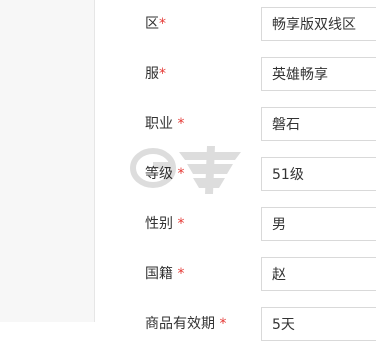 The width and height of the screenshot is (376, 341). Describe the element at coordinates (165, 224) in the screenshot. I see `gender-label: 性别 *` at that location.